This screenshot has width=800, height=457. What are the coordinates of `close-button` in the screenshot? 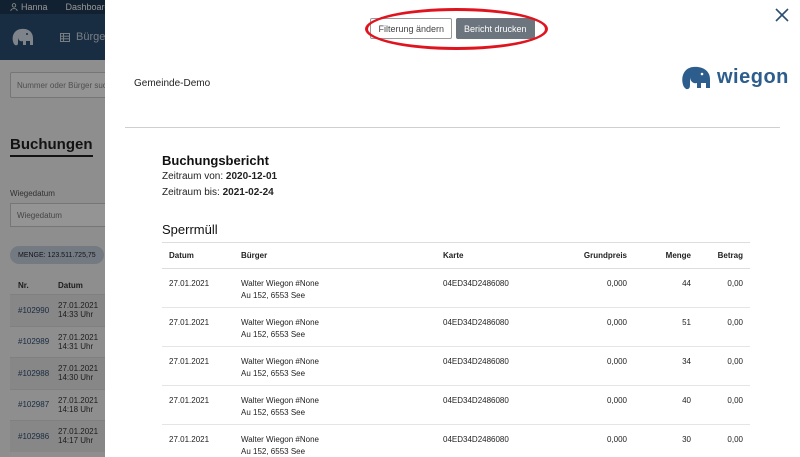 It's located at (782, 15).